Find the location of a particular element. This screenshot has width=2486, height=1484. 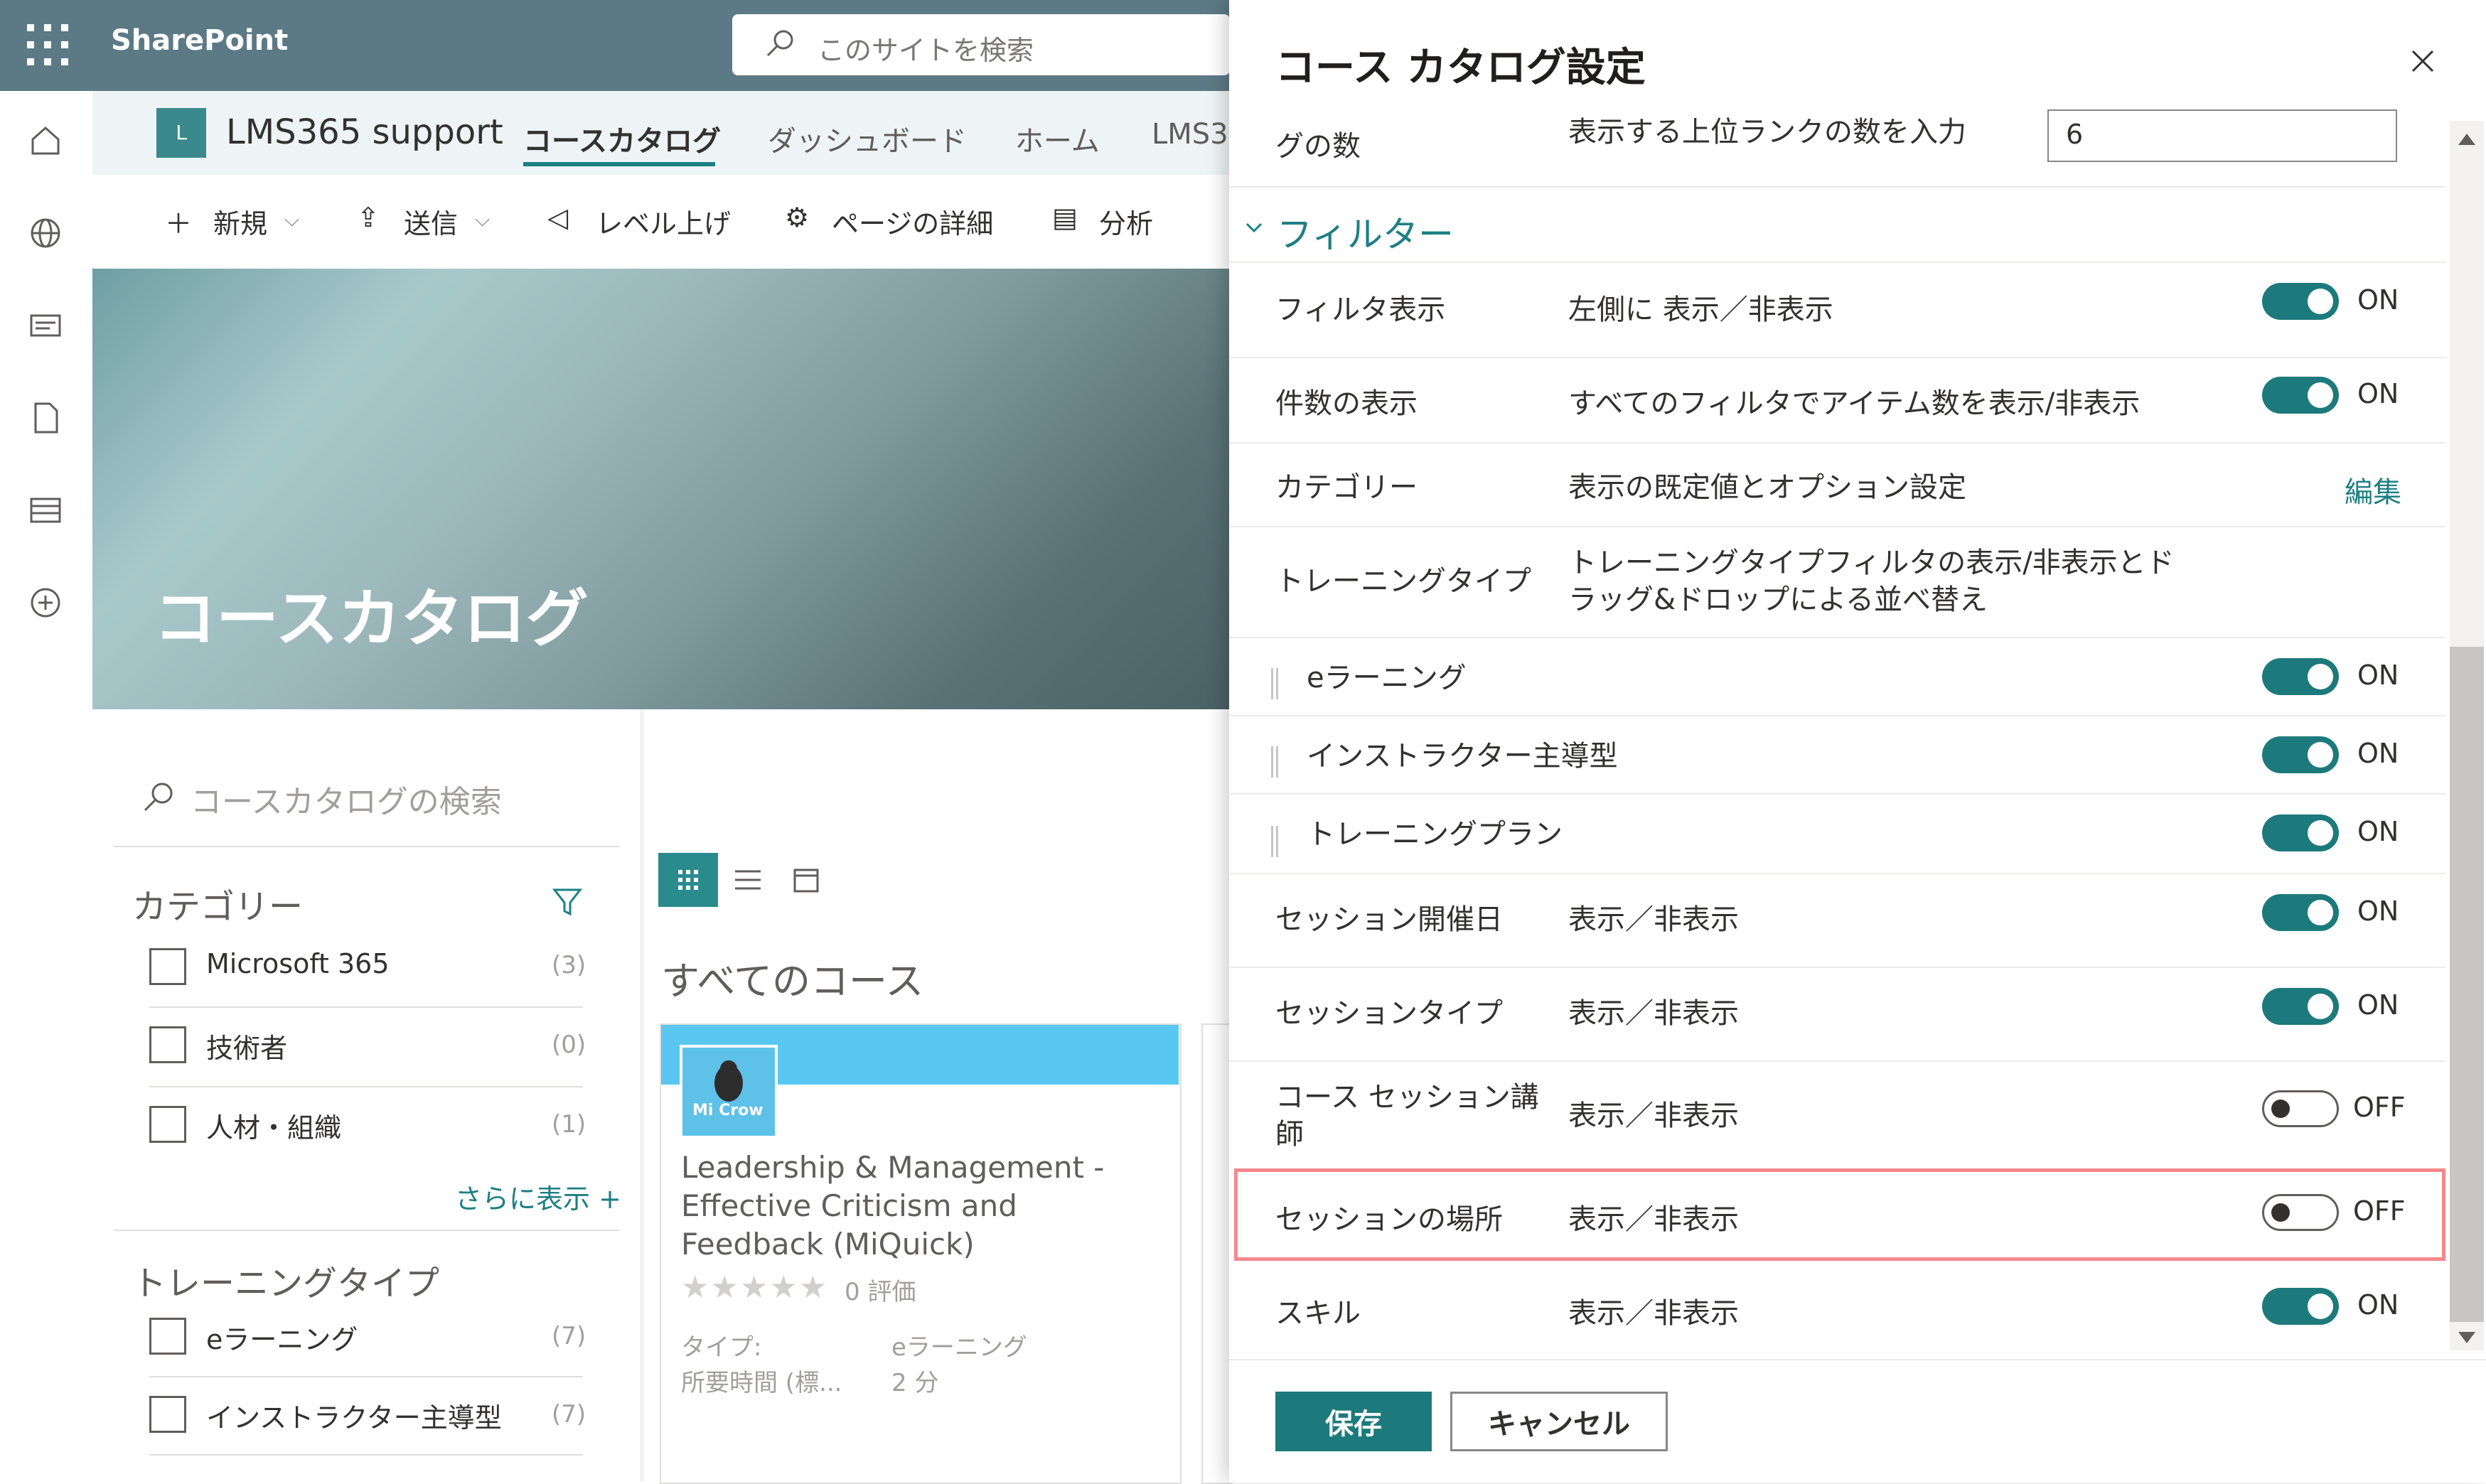

nav-home: ホーム is located at coordinates (1058, 139).